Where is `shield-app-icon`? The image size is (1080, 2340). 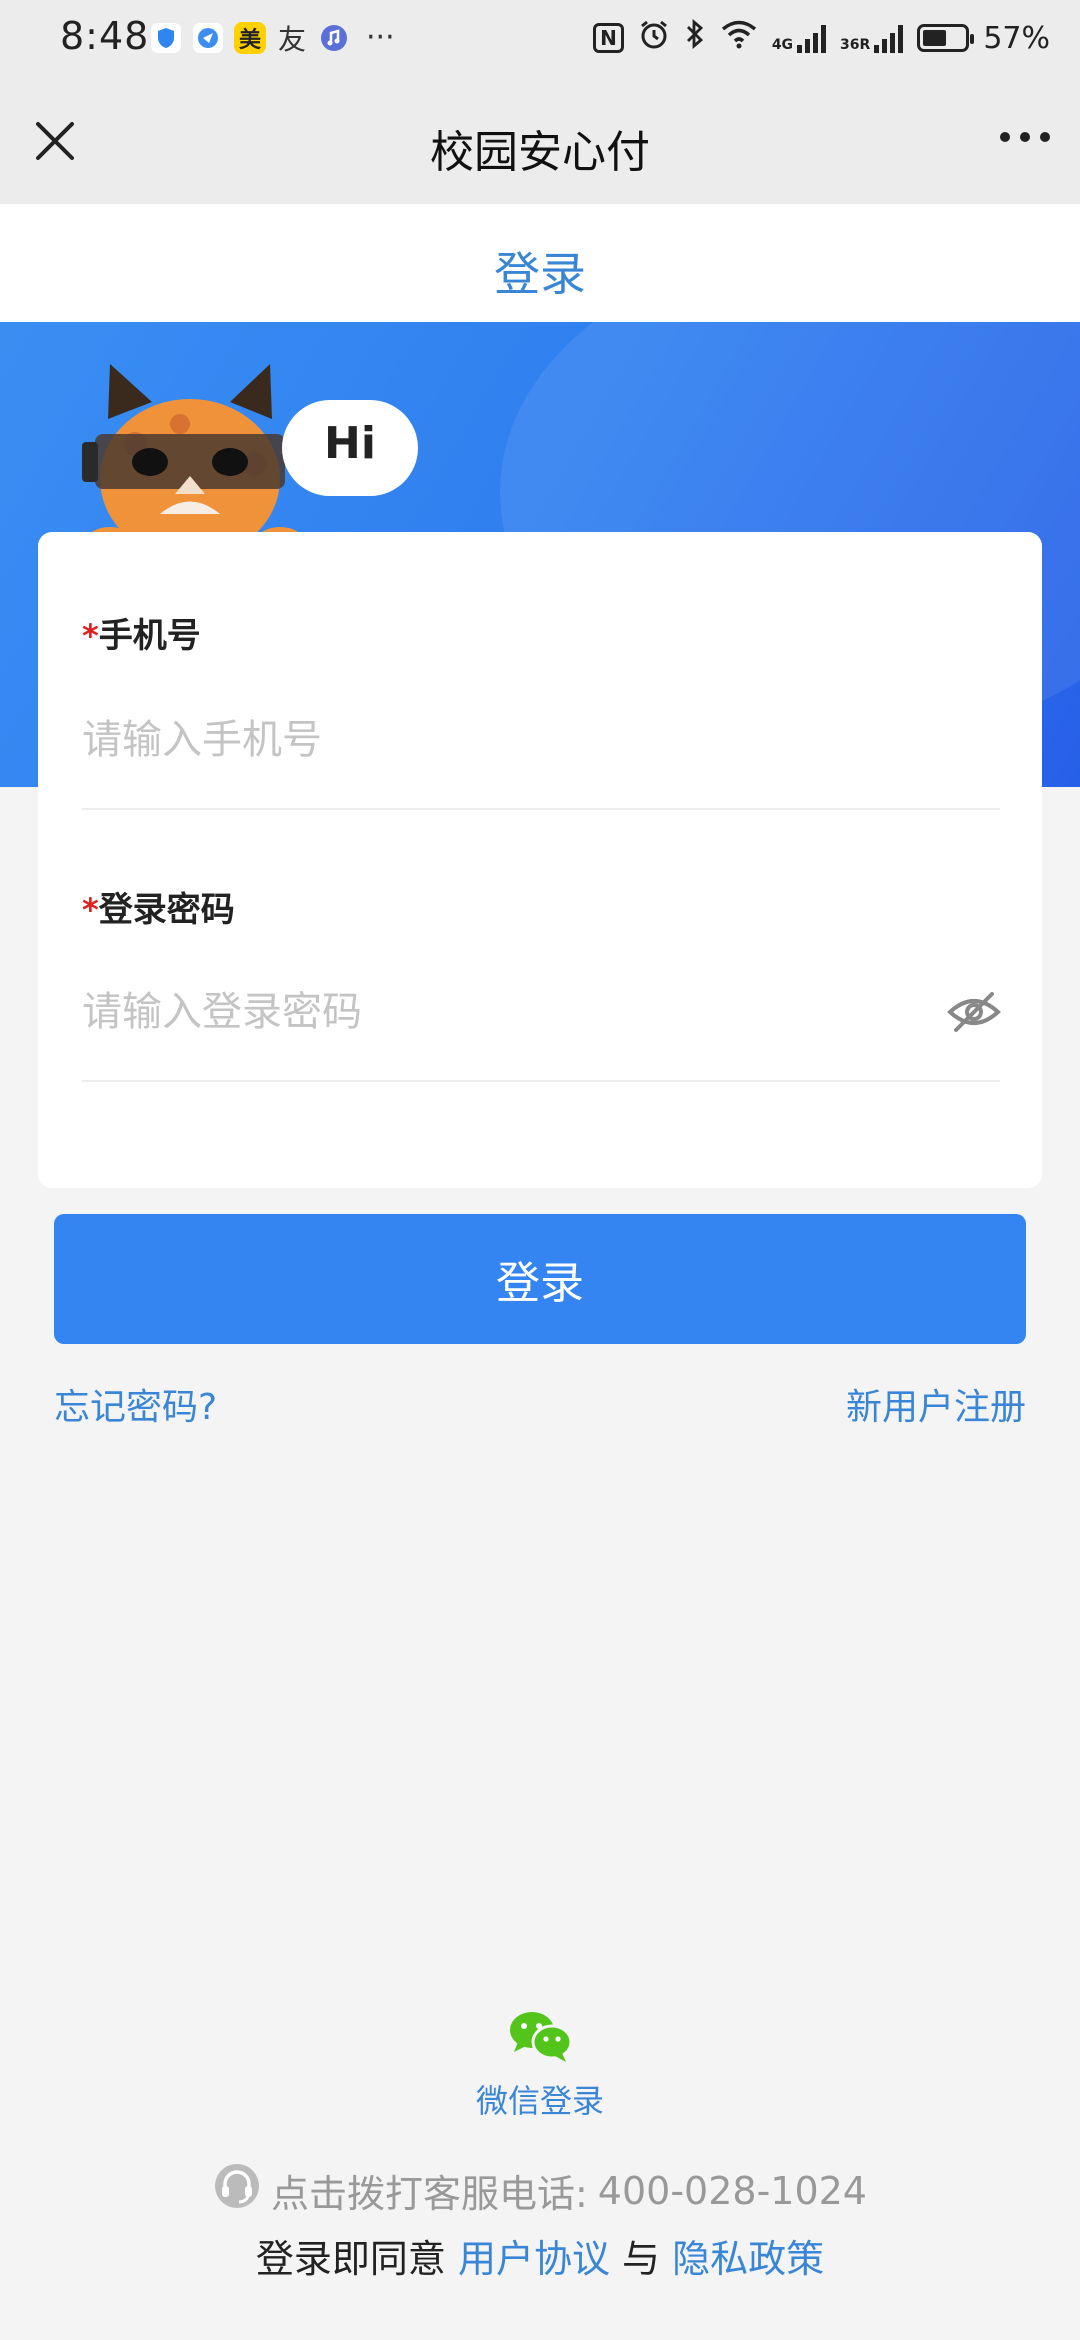
shield-app-icon is located at coordinates (166, 38).